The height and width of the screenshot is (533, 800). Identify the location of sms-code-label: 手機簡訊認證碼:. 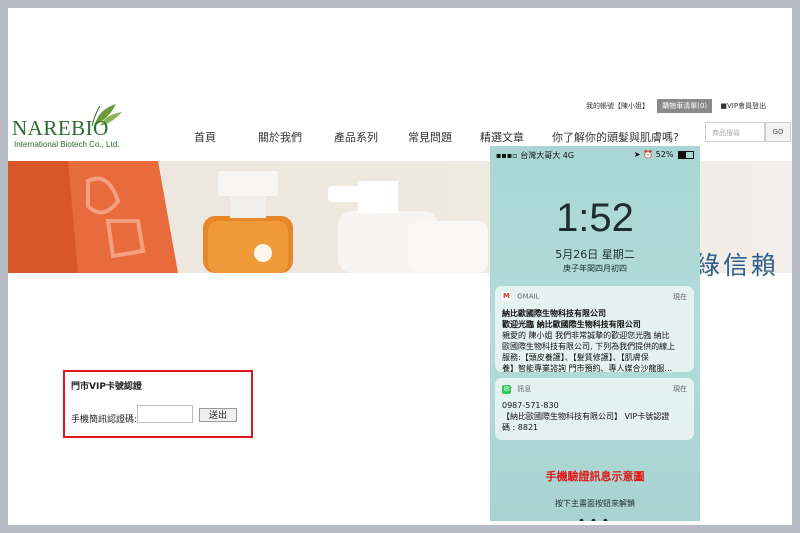
(104, 420).